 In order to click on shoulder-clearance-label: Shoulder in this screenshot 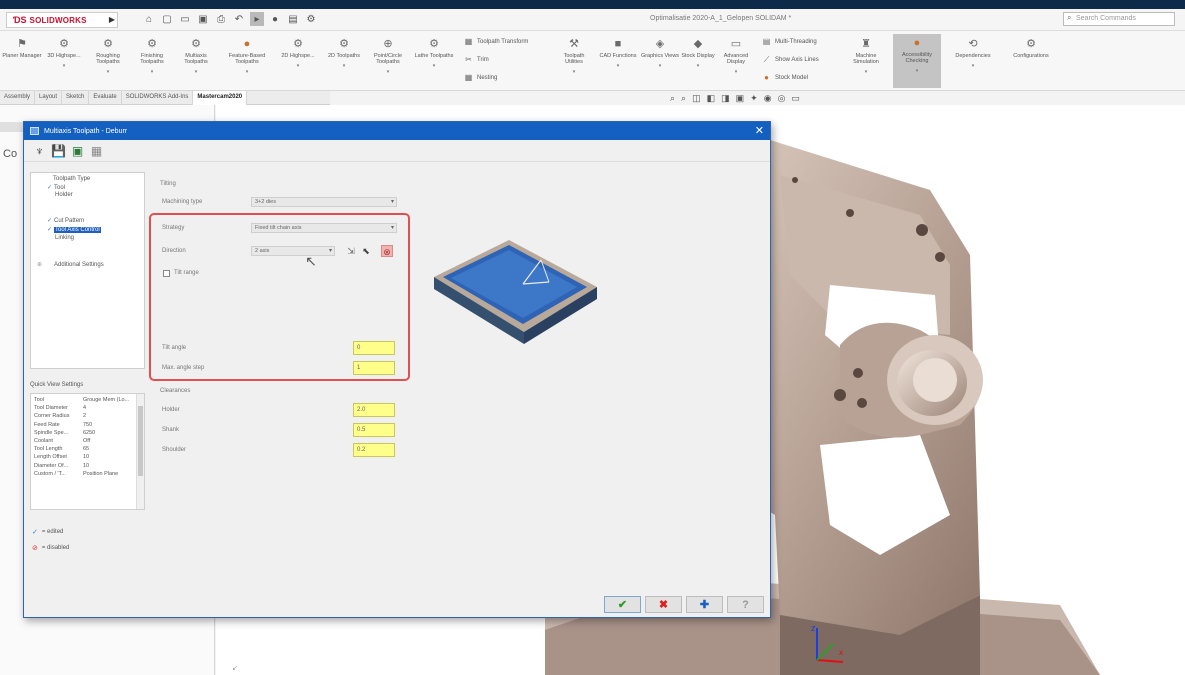, I will do `click(174, 450)`.